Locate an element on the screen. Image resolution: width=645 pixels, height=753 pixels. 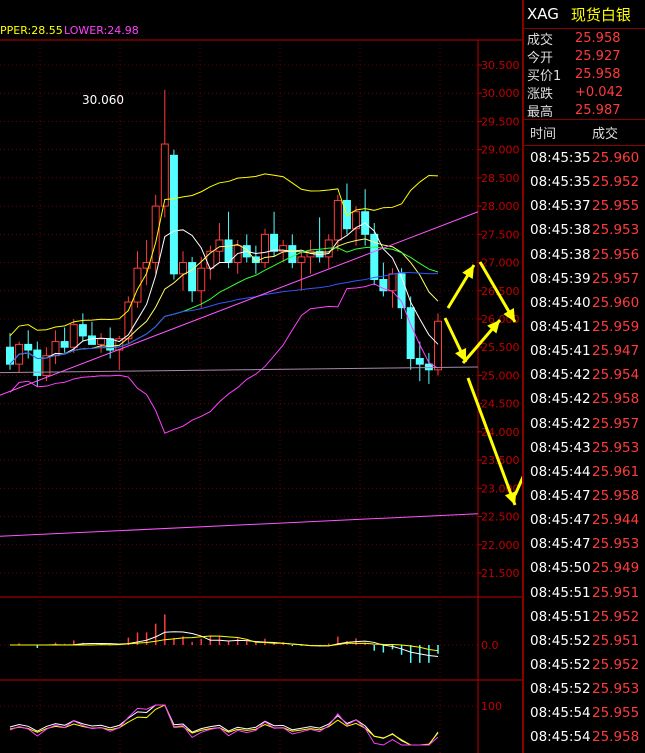
tick-price: 25.961 is located at coordinates (616, 471).